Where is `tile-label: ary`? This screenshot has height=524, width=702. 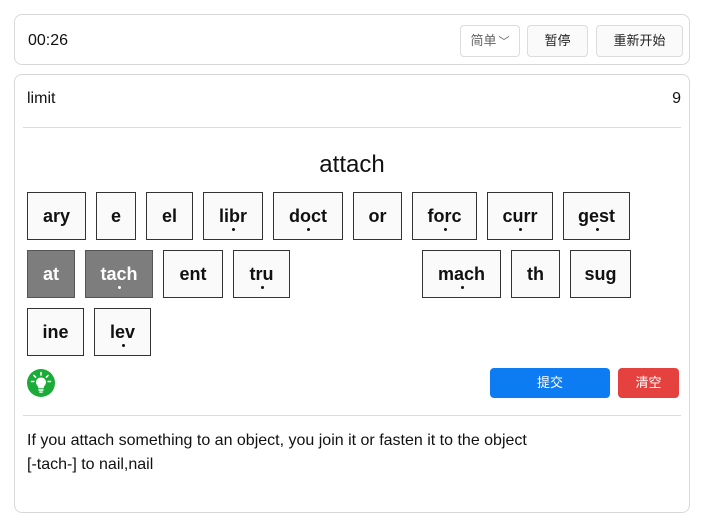 tile-label: ary is located at coordinates (56, 216).